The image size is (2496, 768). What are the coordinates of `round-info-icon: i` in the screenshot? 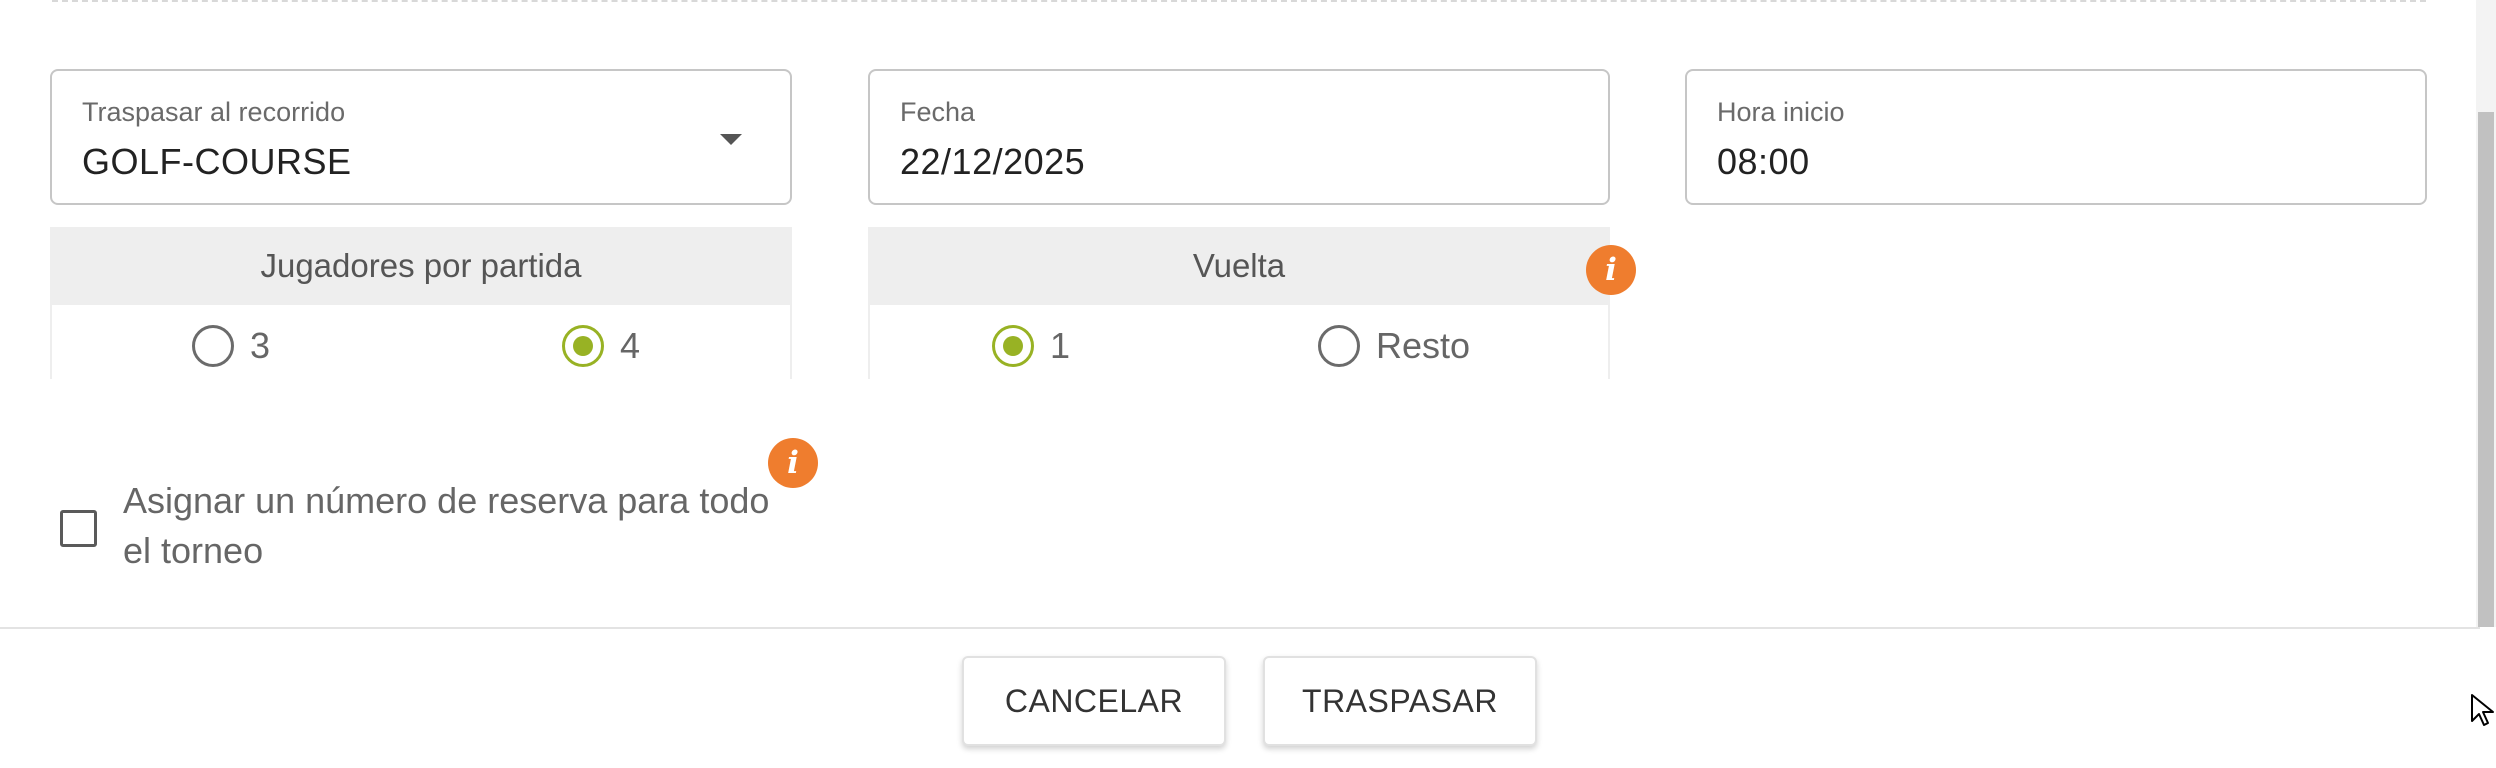 It's located at (1611, 270).